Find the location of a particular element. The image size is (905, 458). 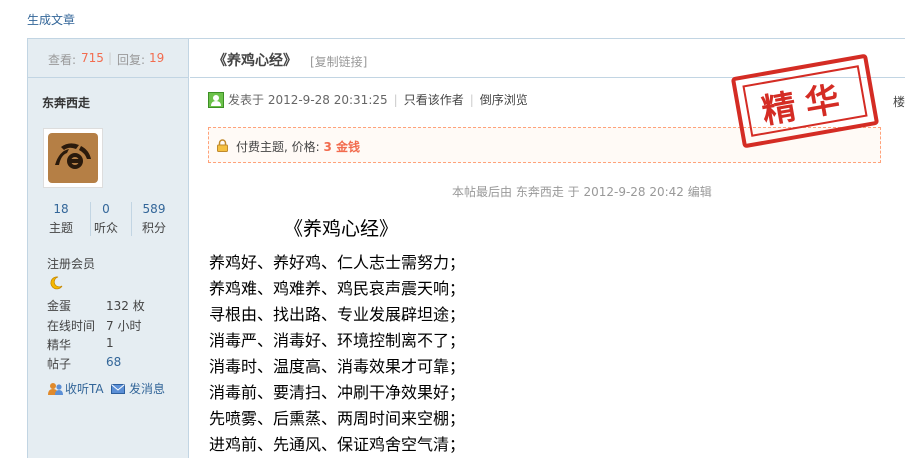

online-status-icon is located at coordinates (216, 99).